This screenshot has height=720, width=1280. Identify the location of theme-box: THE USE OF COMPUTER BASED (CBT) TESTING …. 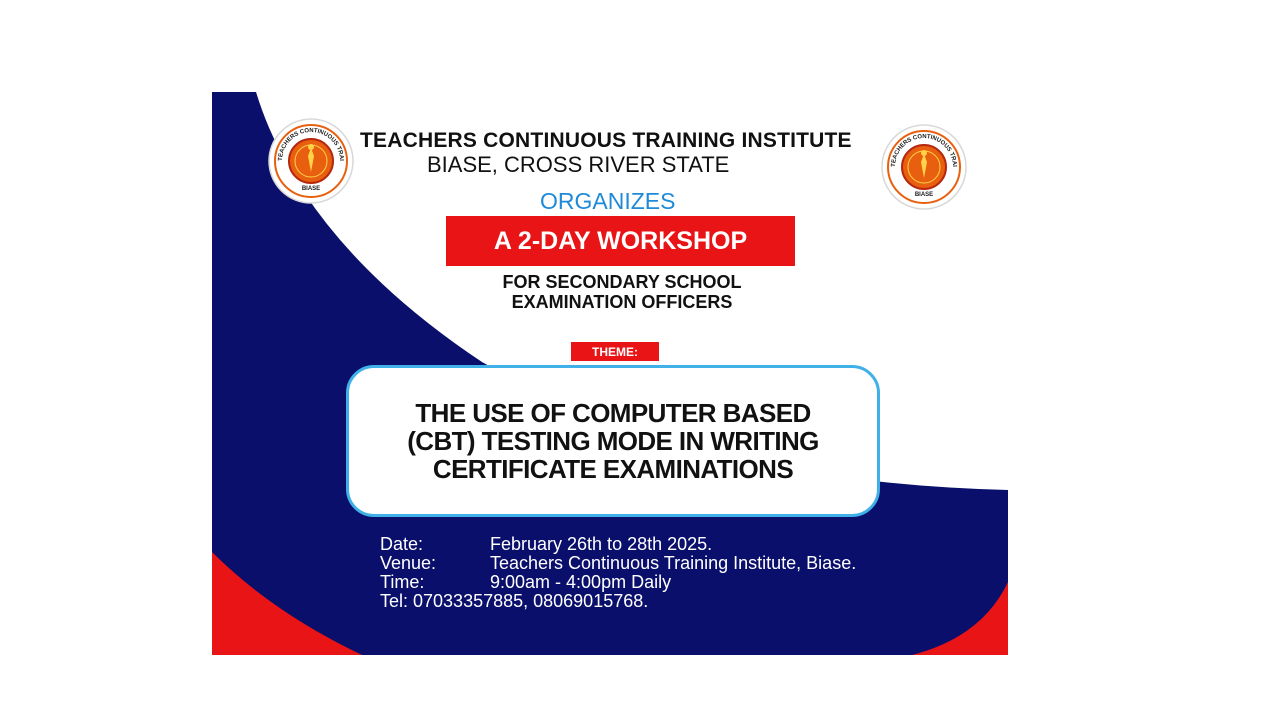
(613, 441).